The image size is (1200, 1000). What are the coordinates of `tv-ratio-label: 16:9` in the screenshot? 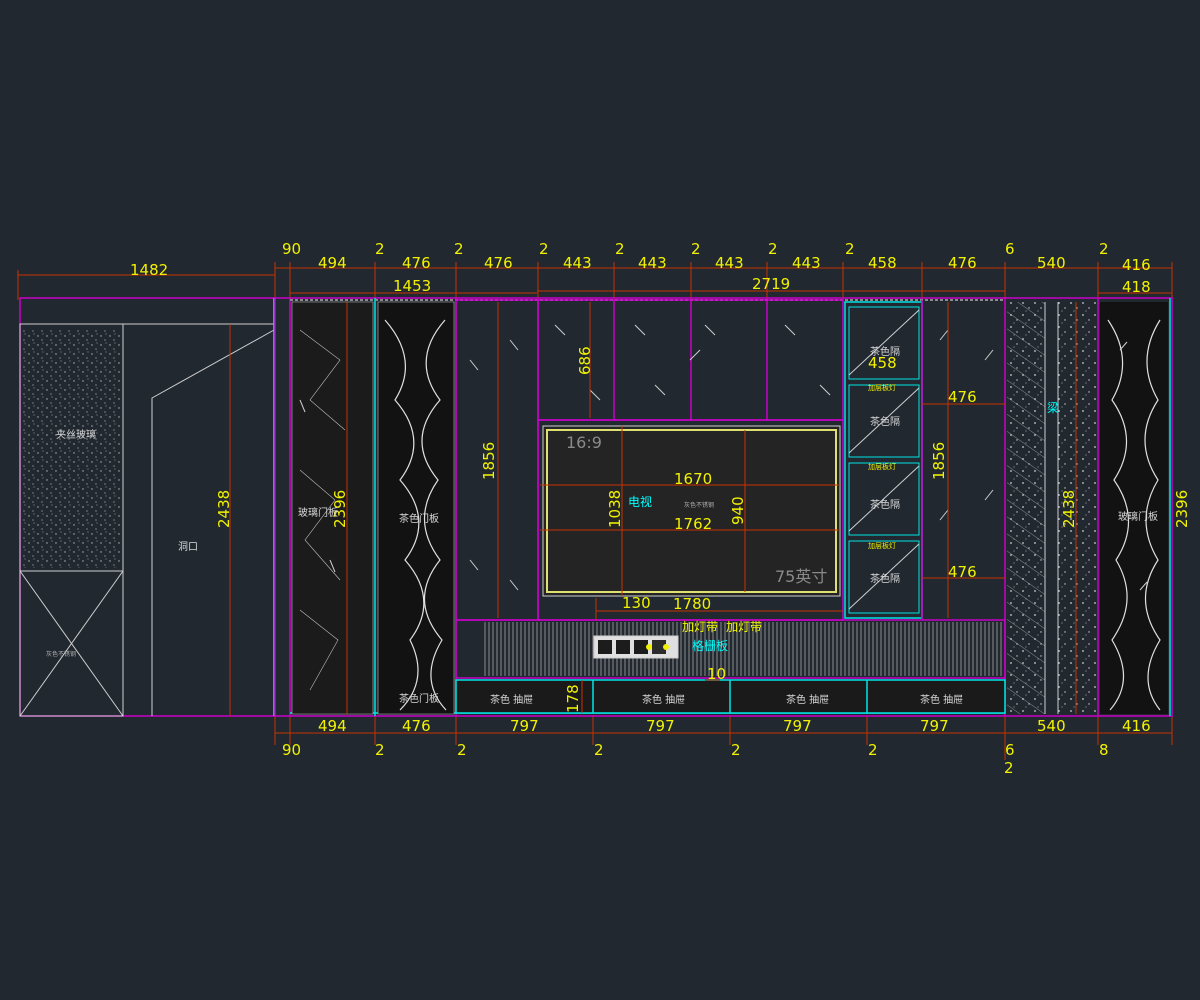 It's located at (584, 442).